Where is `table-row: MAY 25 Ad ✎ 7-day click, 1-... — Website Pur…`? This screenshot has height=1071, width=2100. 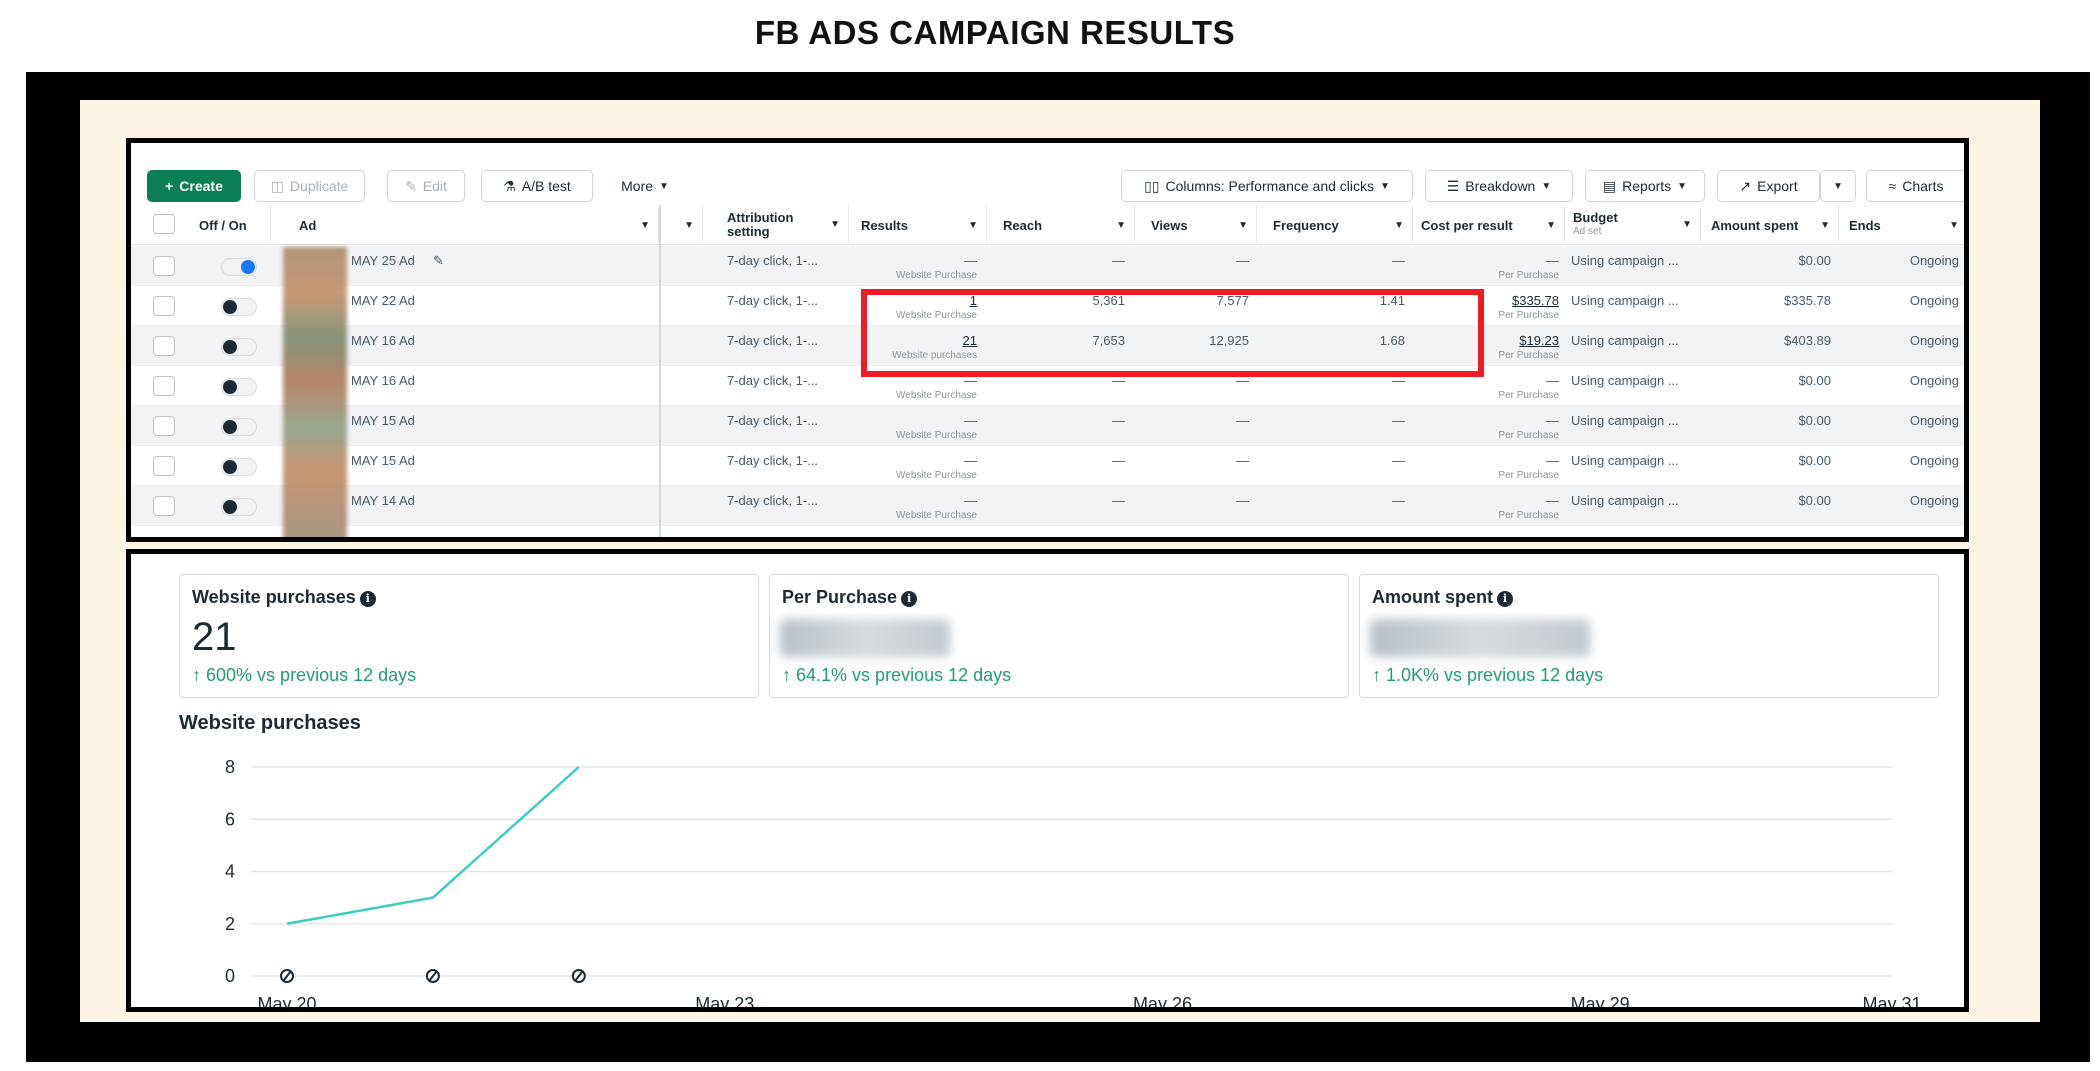 table-row: MAY 25 Ad ✎ 7-day click, 1-... — Website Pur… is located at coordinates (1047, 266).